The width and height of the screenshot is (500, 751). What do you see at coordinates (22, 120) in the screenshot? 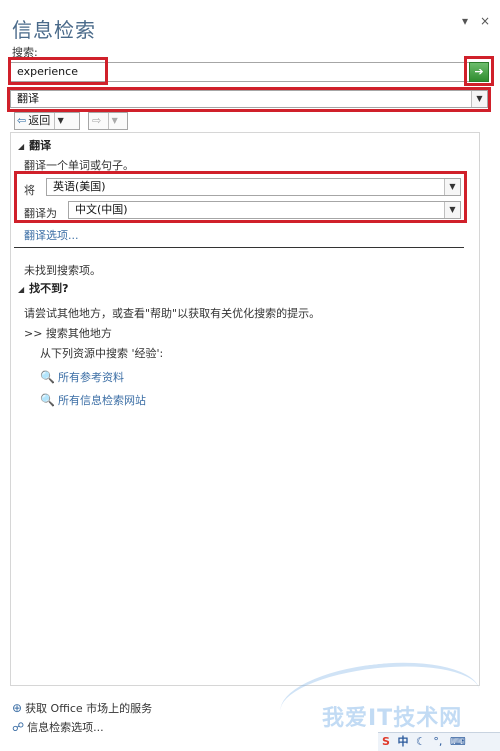
I see `back-arrow-icon: ⇦` at bounding box center [22, 120].